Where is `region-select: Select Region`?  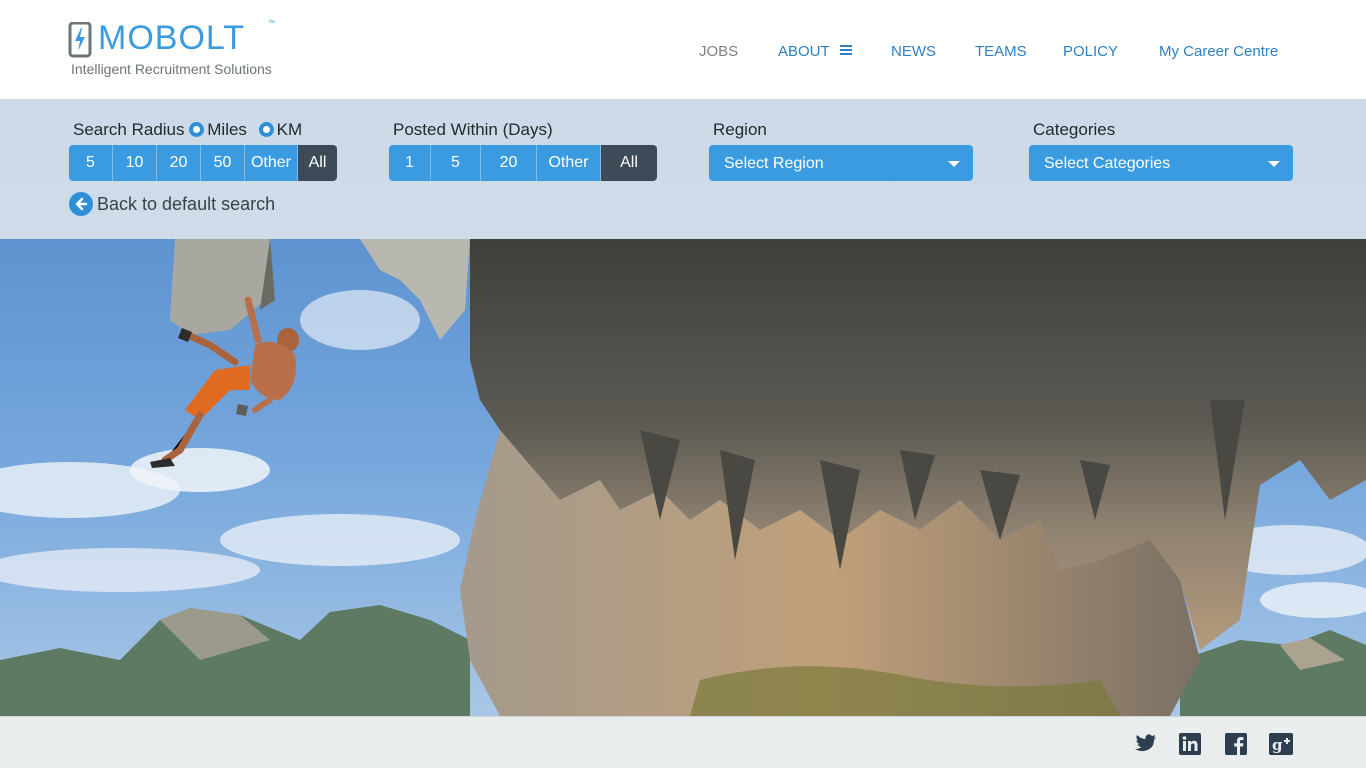
region-select: Select Region is located at coordinates (841, 163).